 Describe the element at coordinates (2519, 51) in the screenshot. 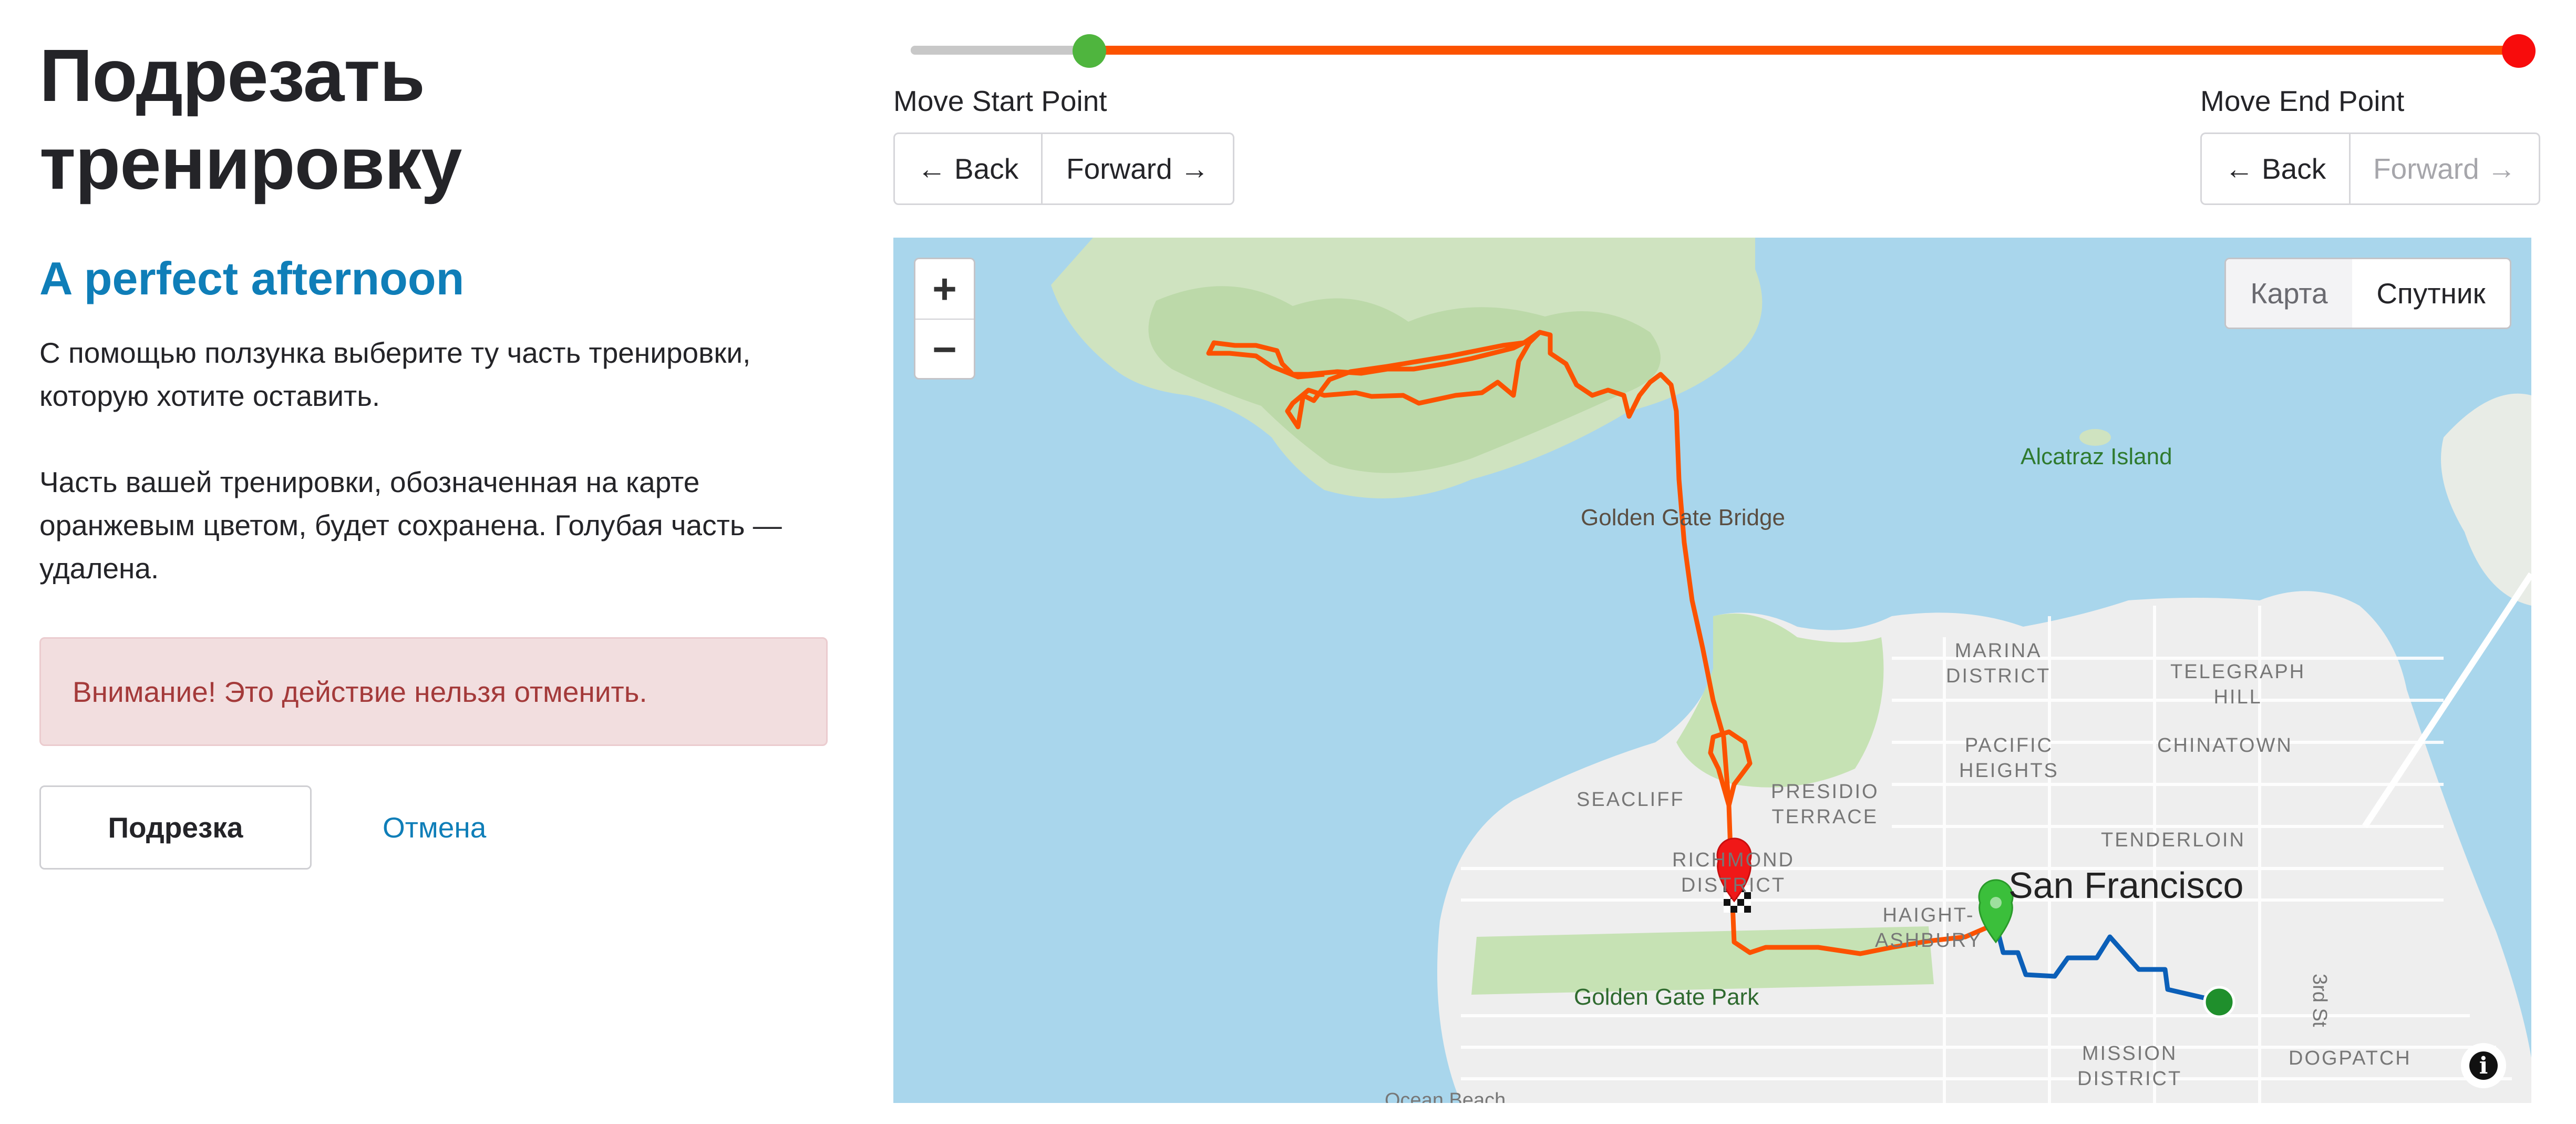

I see `slider-end-handle` at that location.